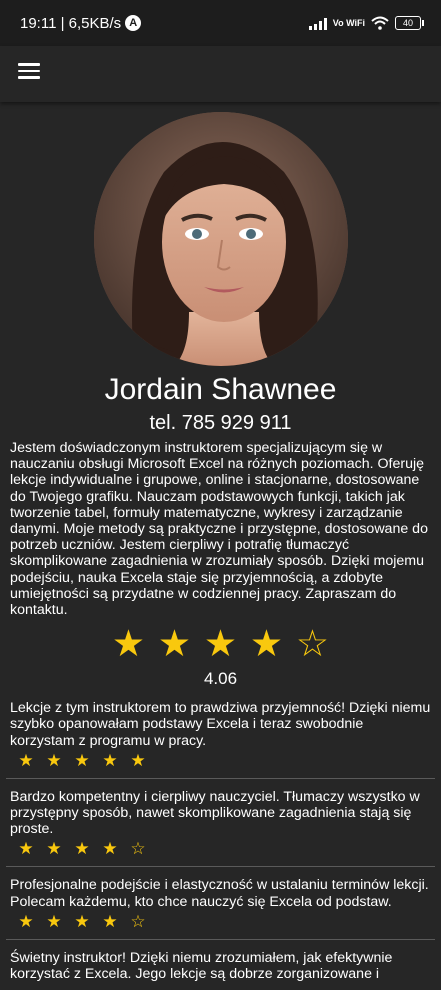 Image resolution: width=441 pixels, height=990 pixels. I want to click on status-bar-left: 19:11 | 6,5KB/s A, so click(81, 23).